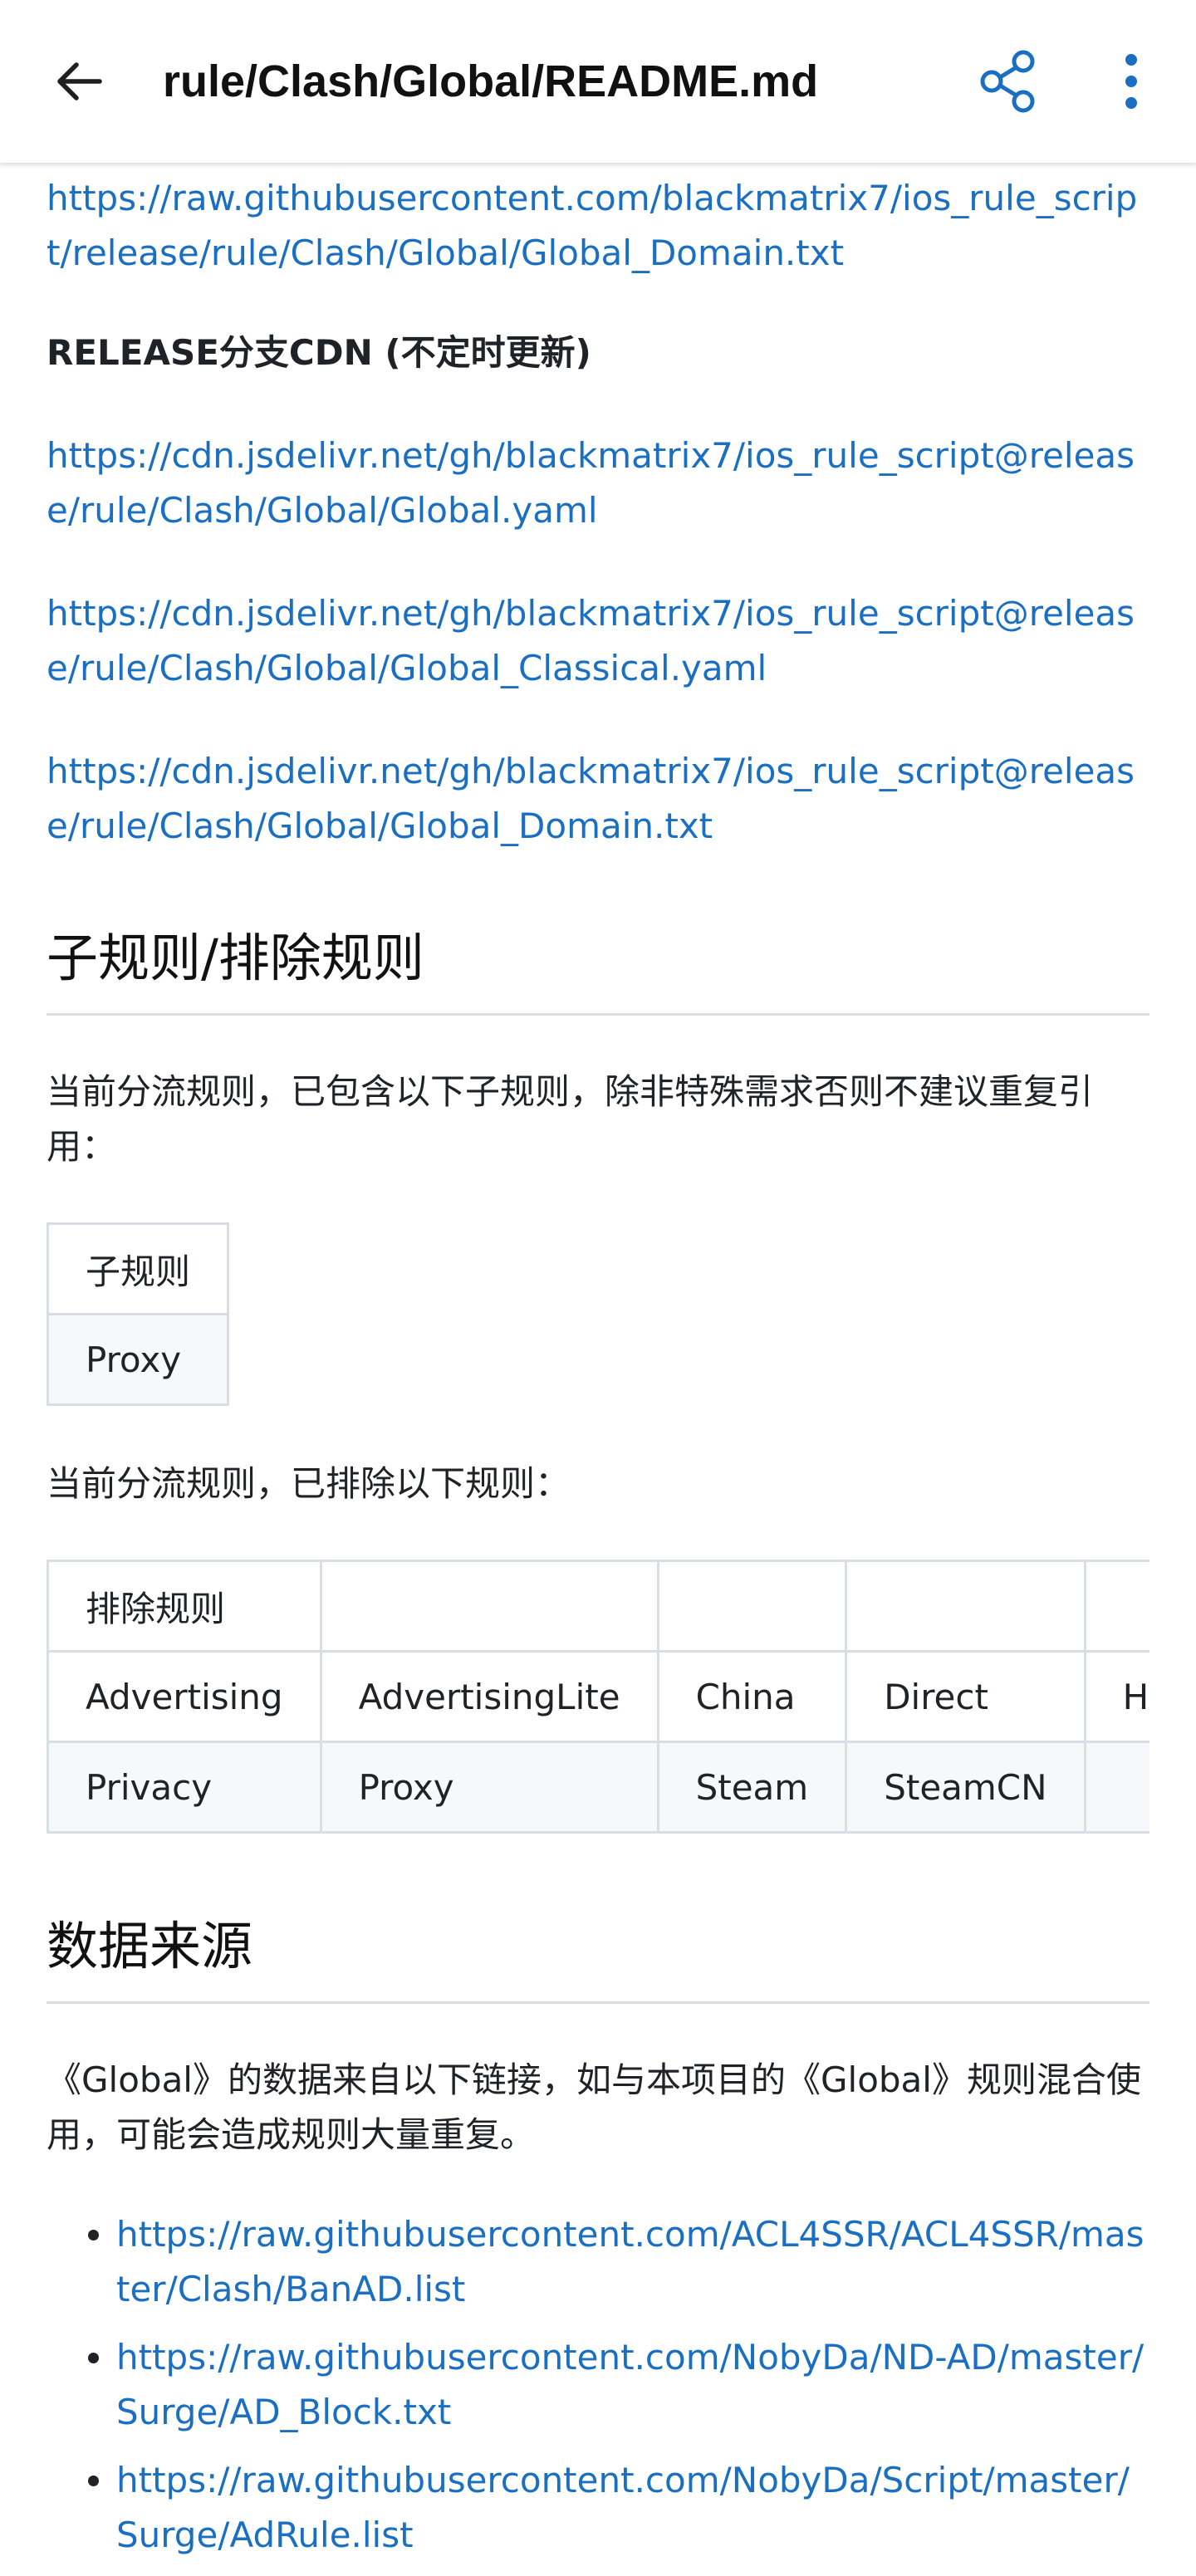 The width and height of the screenshot is (1196, 2576). What do you see at coordinates (150, 1946) in the screenshot?
I see `section-heading-data-source: 数据来源` at bounding box center [150, 1946].